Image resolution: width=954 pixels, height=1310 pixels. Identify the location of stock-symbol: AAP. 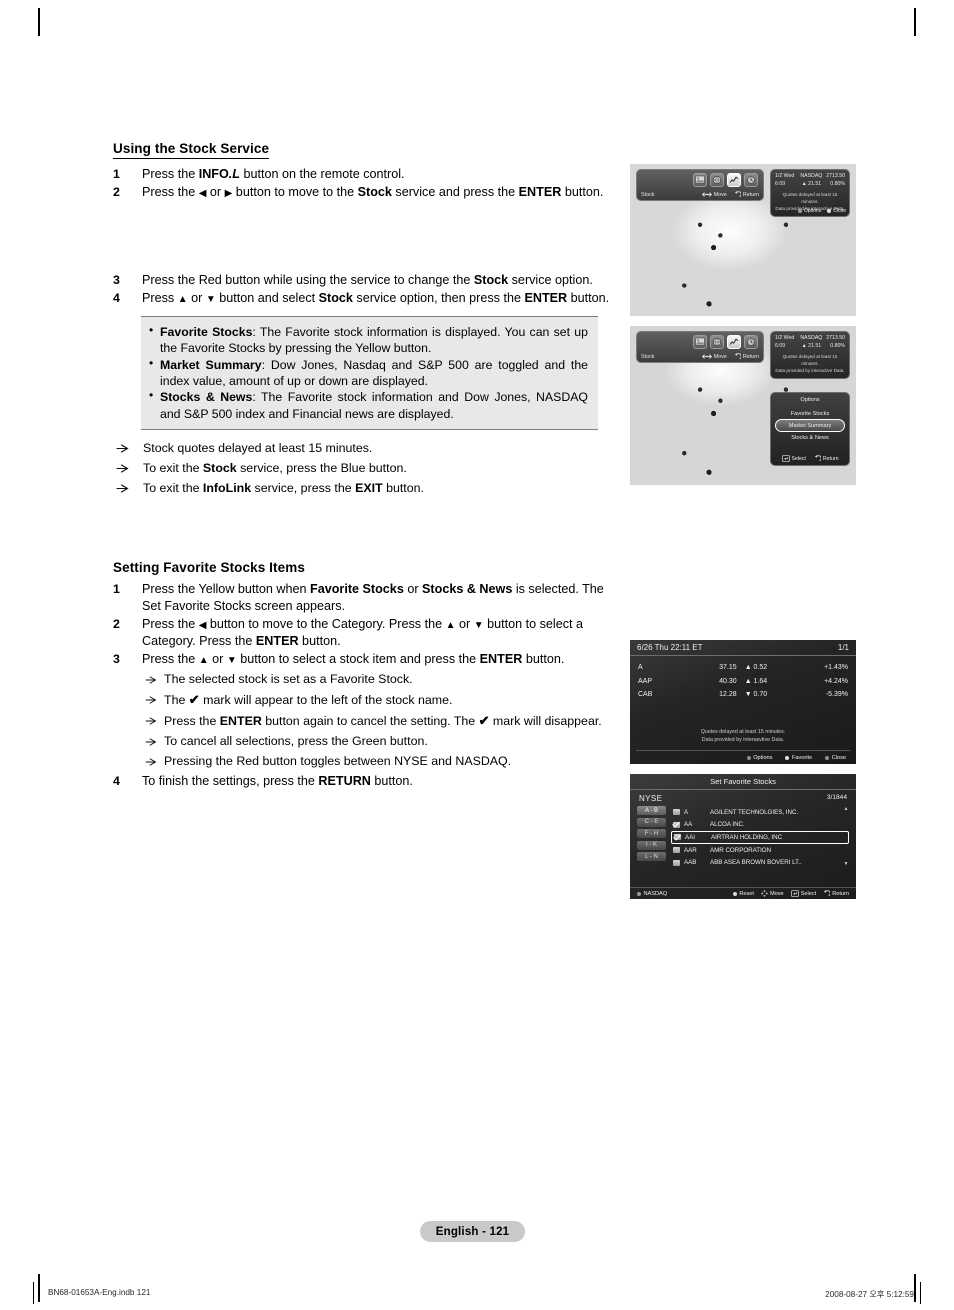
(645, 681).